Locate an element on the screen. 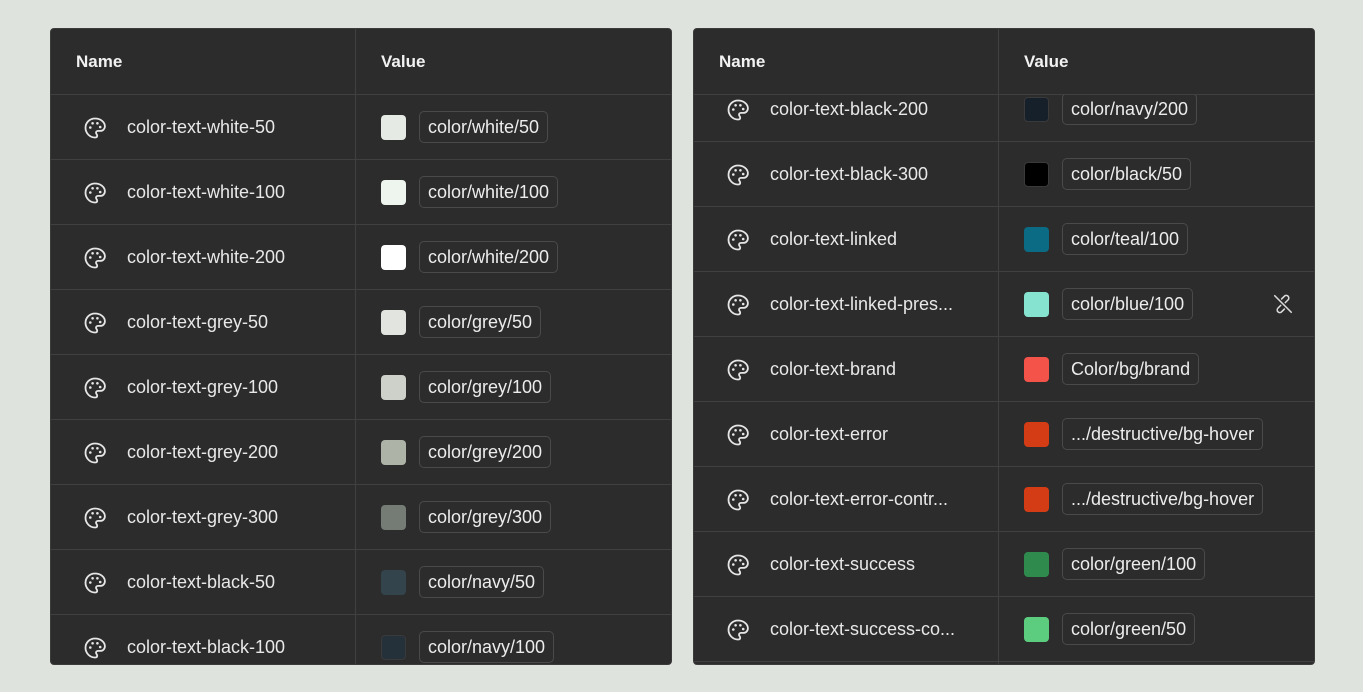 The image size is (1363, 692). table-row: color-text-grey-300 color/grey/300 is located at coordinates (361, 517).